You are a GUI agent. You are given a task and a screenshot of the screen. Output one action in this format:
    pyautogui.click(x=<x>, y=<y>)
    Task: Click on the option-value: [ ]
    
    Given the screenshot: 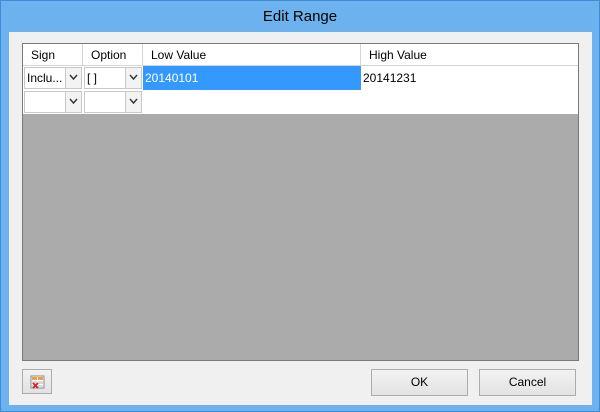 What is the action you would take?
    pyautogui.click(x=92, y=78)
    